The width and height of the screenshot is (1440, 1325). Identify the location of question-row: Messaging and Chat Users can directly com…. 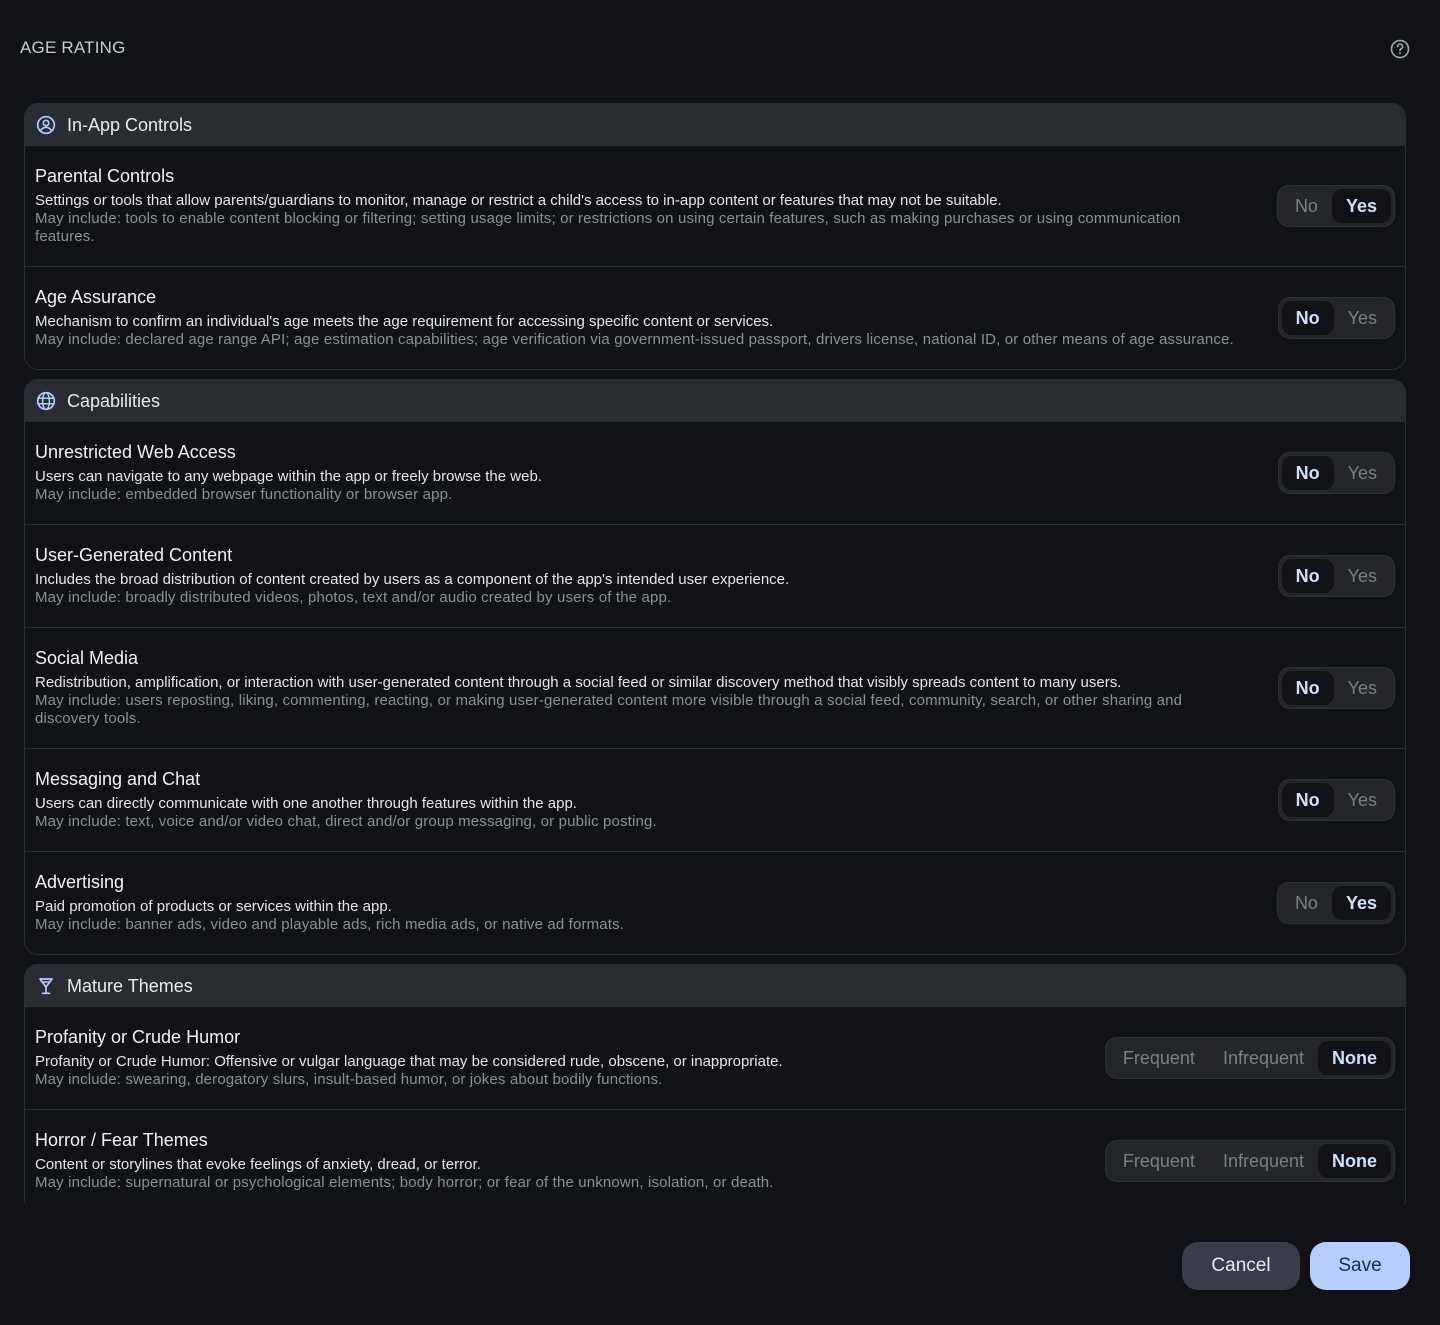
(715, 800).